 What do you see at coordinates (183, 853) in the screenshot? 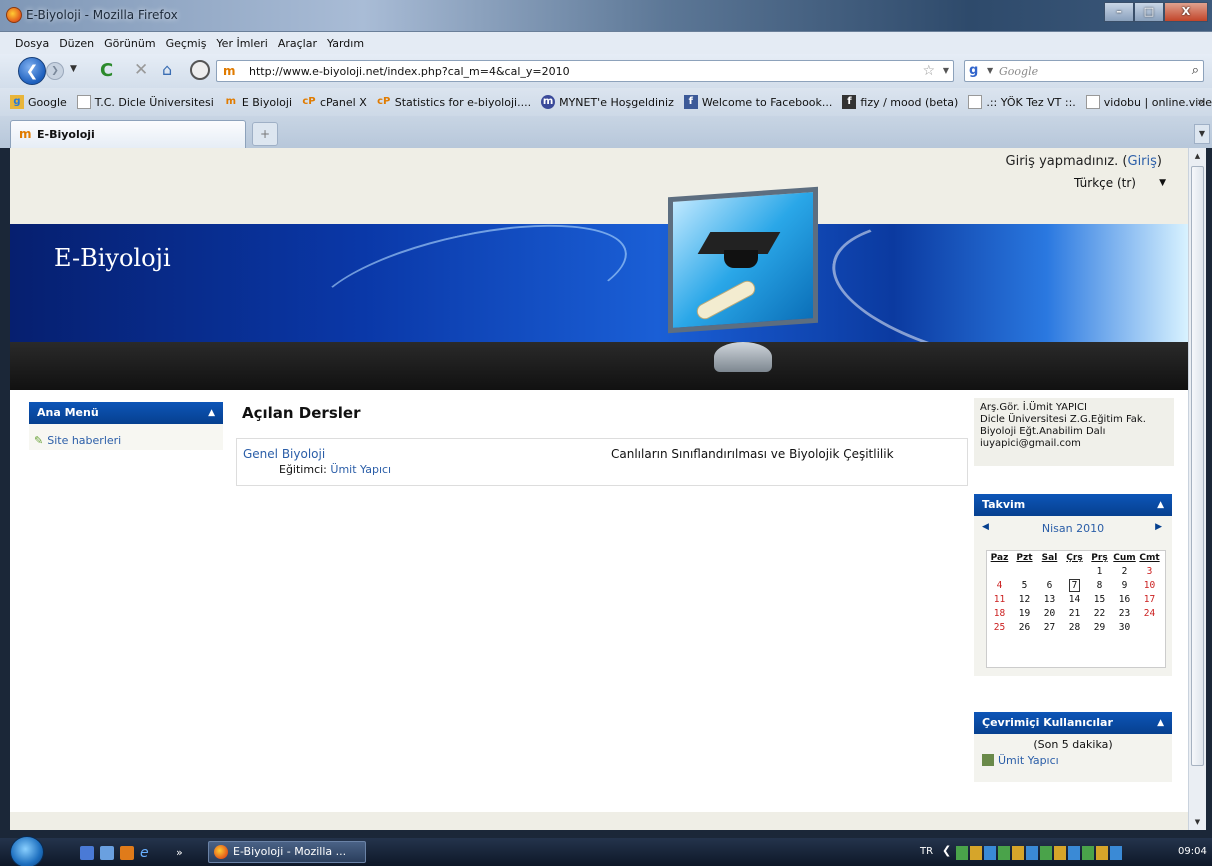
I see `quicklaunch-overflow-icon: »` at bounding box center [183, 853].